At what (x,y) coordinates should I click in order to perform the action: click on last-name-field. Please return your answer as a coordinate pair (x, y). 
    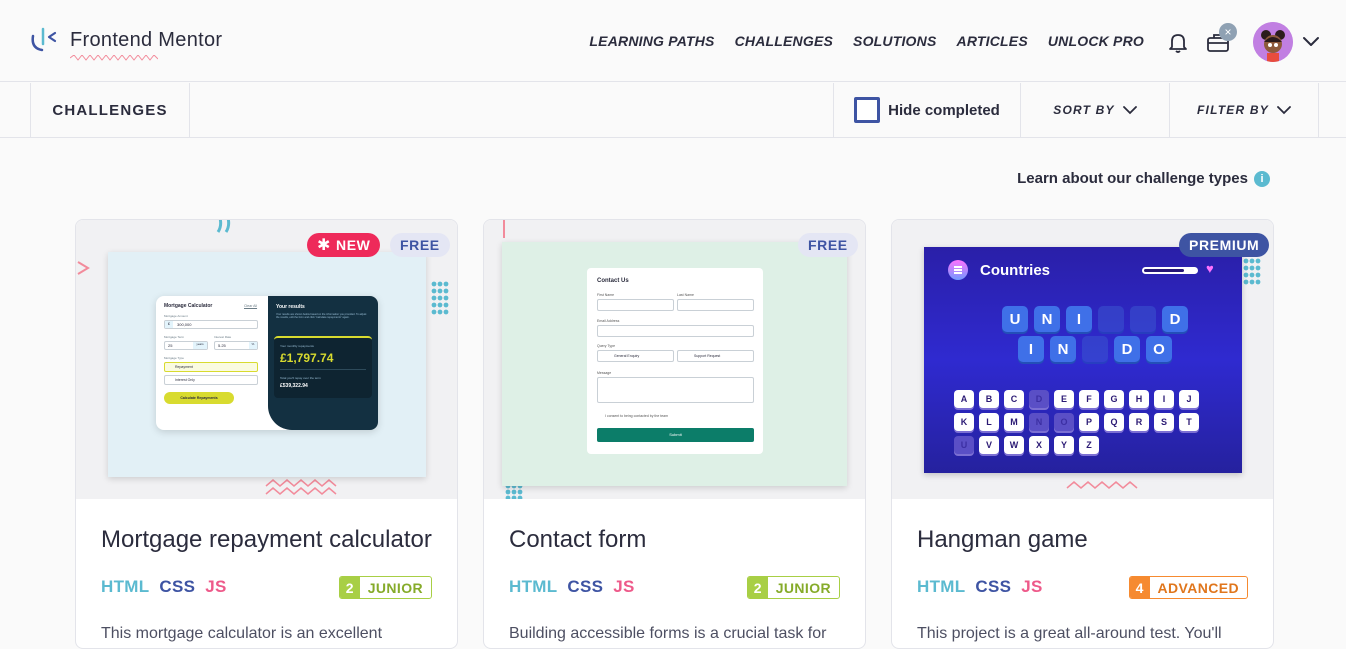
    Looking at the image, I should click on (715, 305).